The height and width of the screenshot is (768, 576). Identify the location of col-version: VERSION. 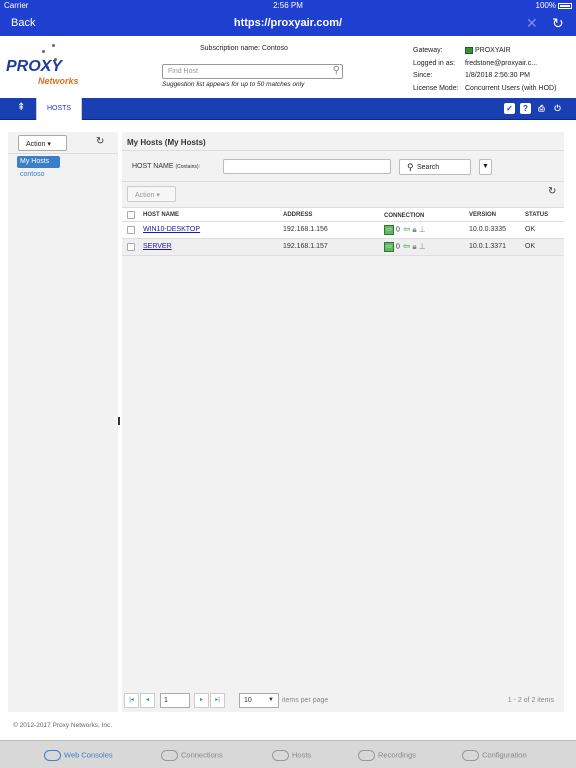
(482, 215).